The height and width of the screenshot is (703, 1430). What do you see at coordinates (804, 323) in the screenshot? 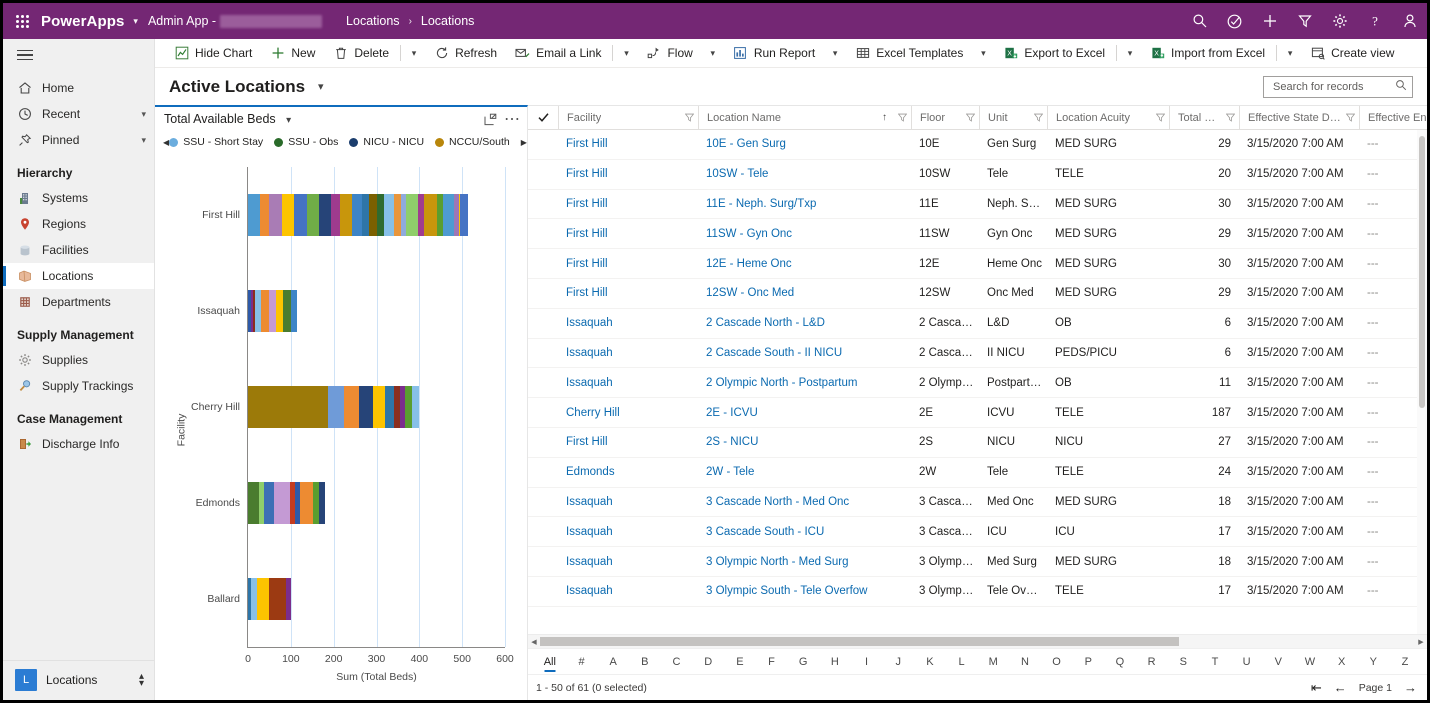
I see `cell-location-name: 2 Cascade North - L&D` at bounding box center [804, 323].